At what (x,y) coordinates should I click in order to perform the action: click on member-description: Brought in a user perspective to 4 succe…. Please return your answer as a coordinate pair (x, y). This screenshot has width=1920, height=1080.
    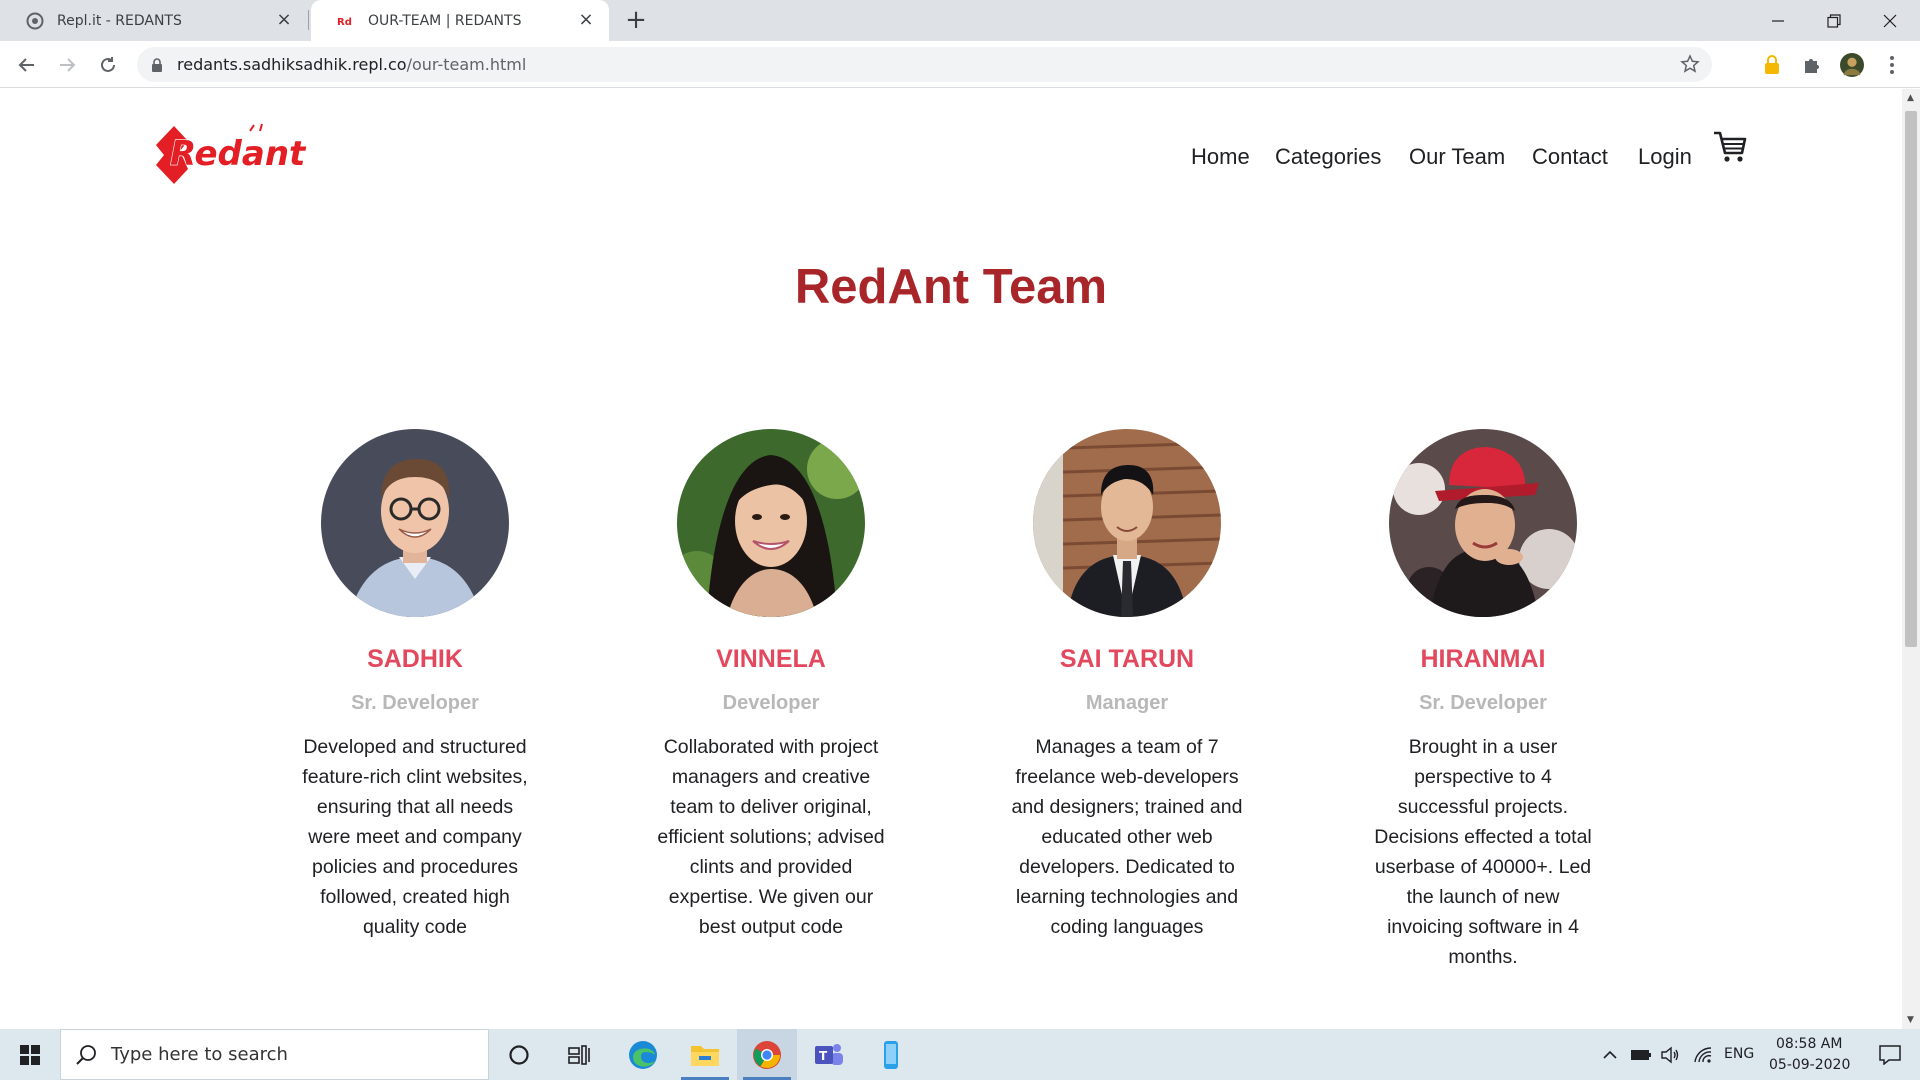
    Looking at the image, I should click on (1483, 852).